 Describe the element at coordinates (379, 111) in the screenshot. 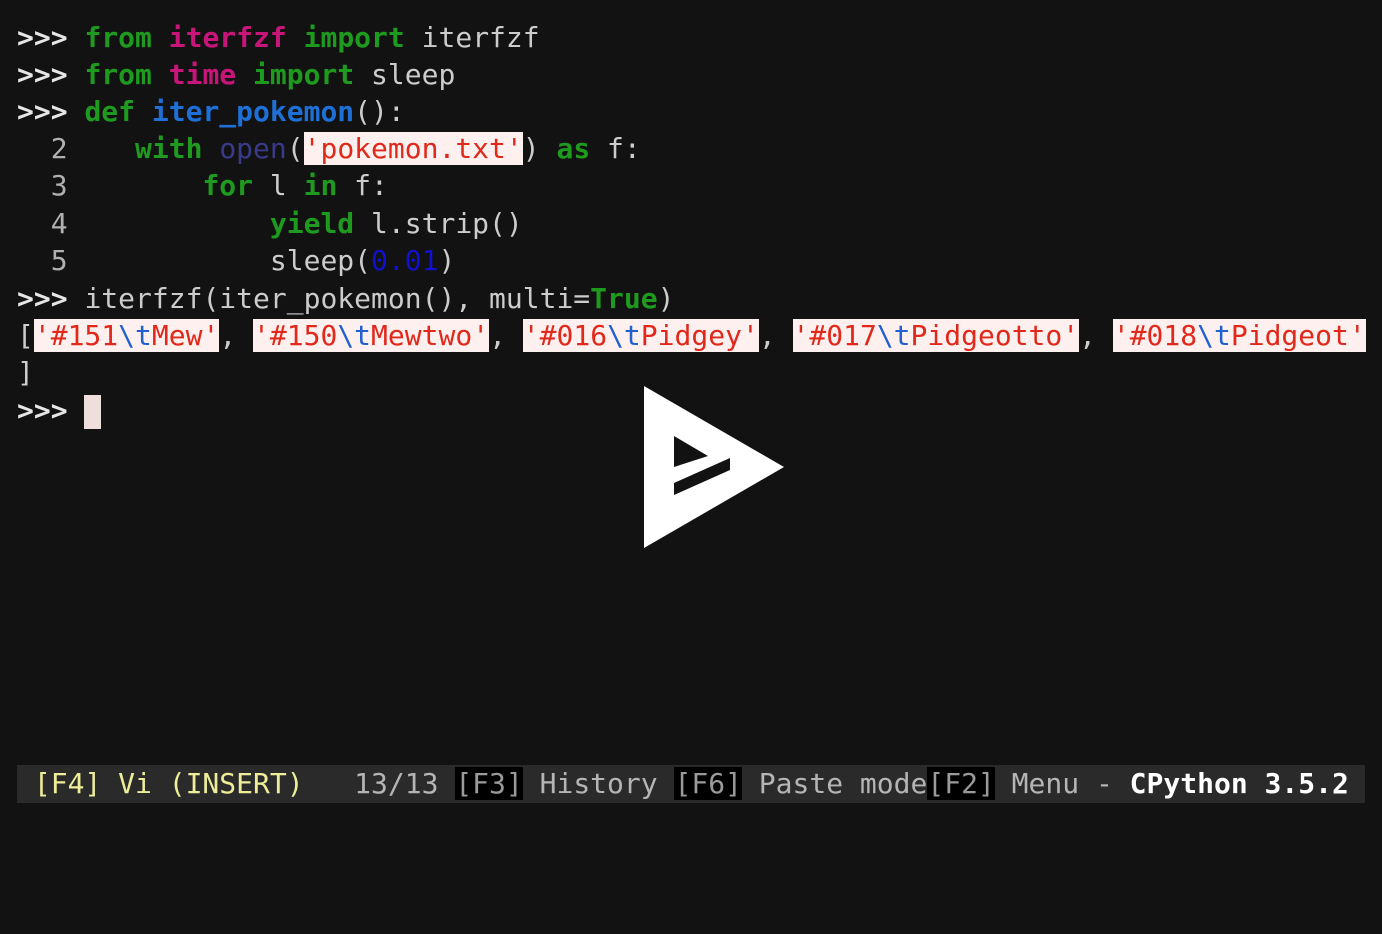

I see `code-text: ():` at that location.